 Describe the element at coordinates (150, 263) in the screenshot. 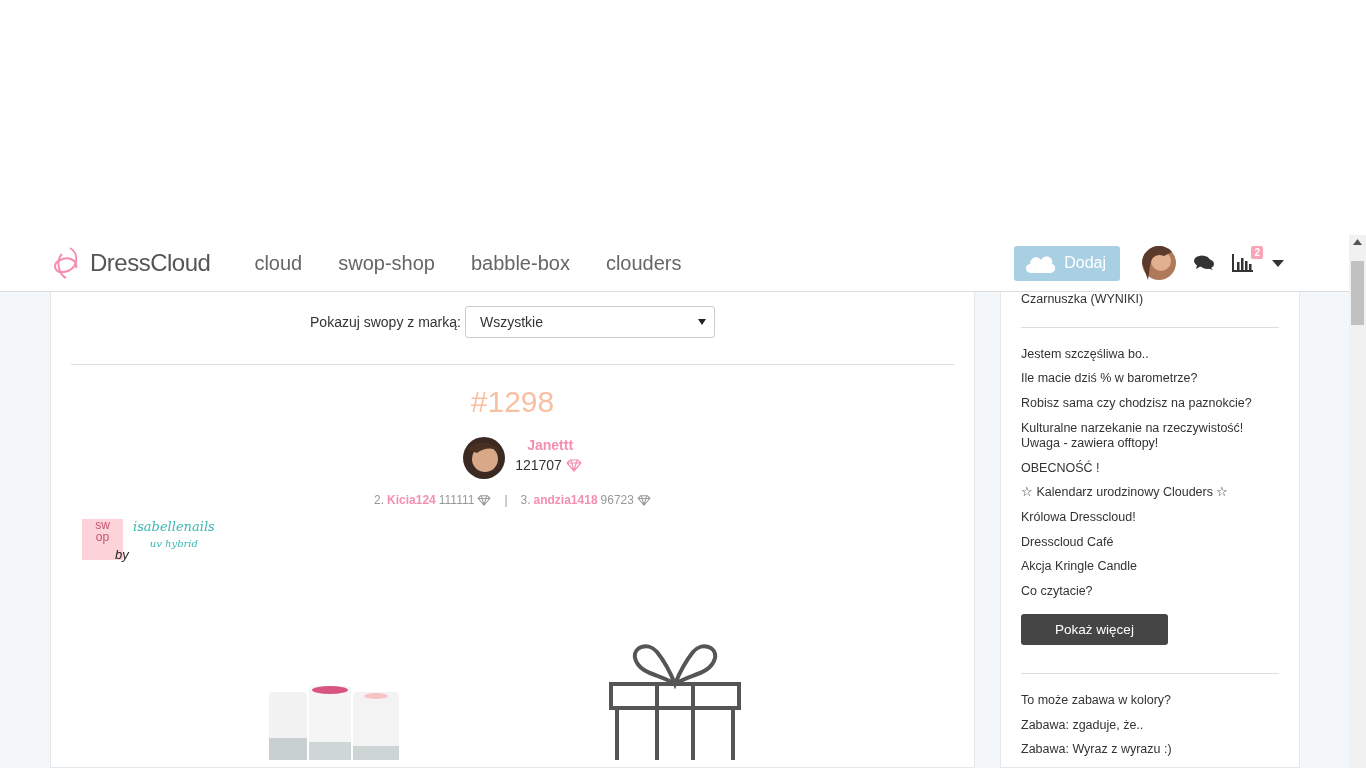

I see `logo-text: DressCloud` at that location.